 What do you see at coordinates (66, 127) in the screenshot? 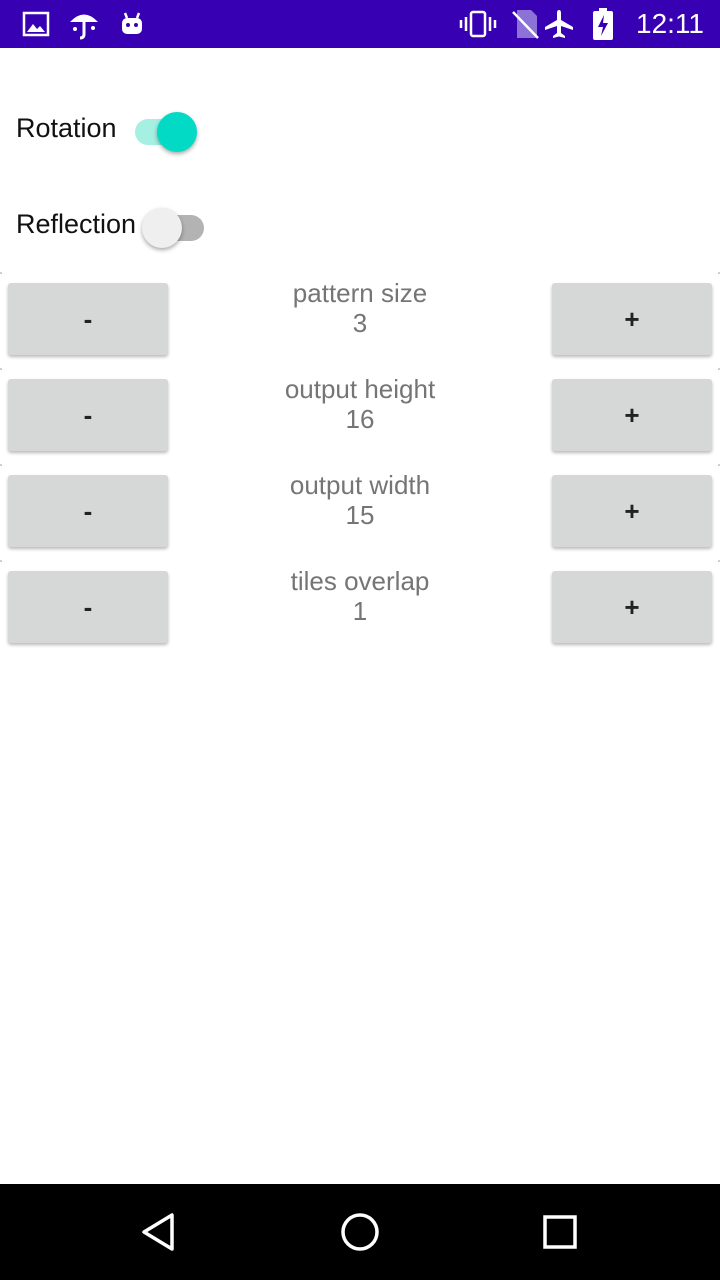
I see `rotation-label: Rotation` at bounding box center [66, 127].